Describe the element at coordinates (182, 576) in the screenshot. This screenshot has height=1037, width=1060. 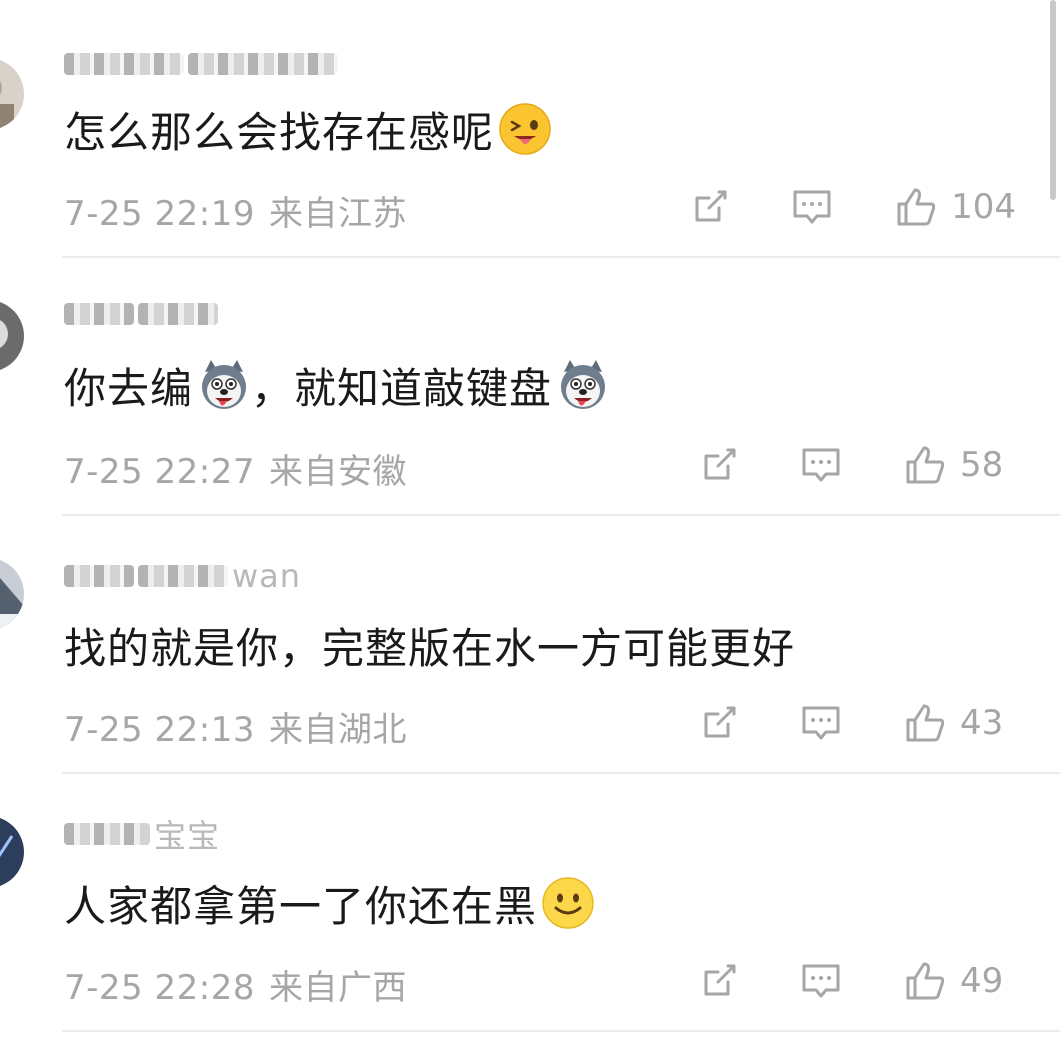
I see `username: wan` at that location.